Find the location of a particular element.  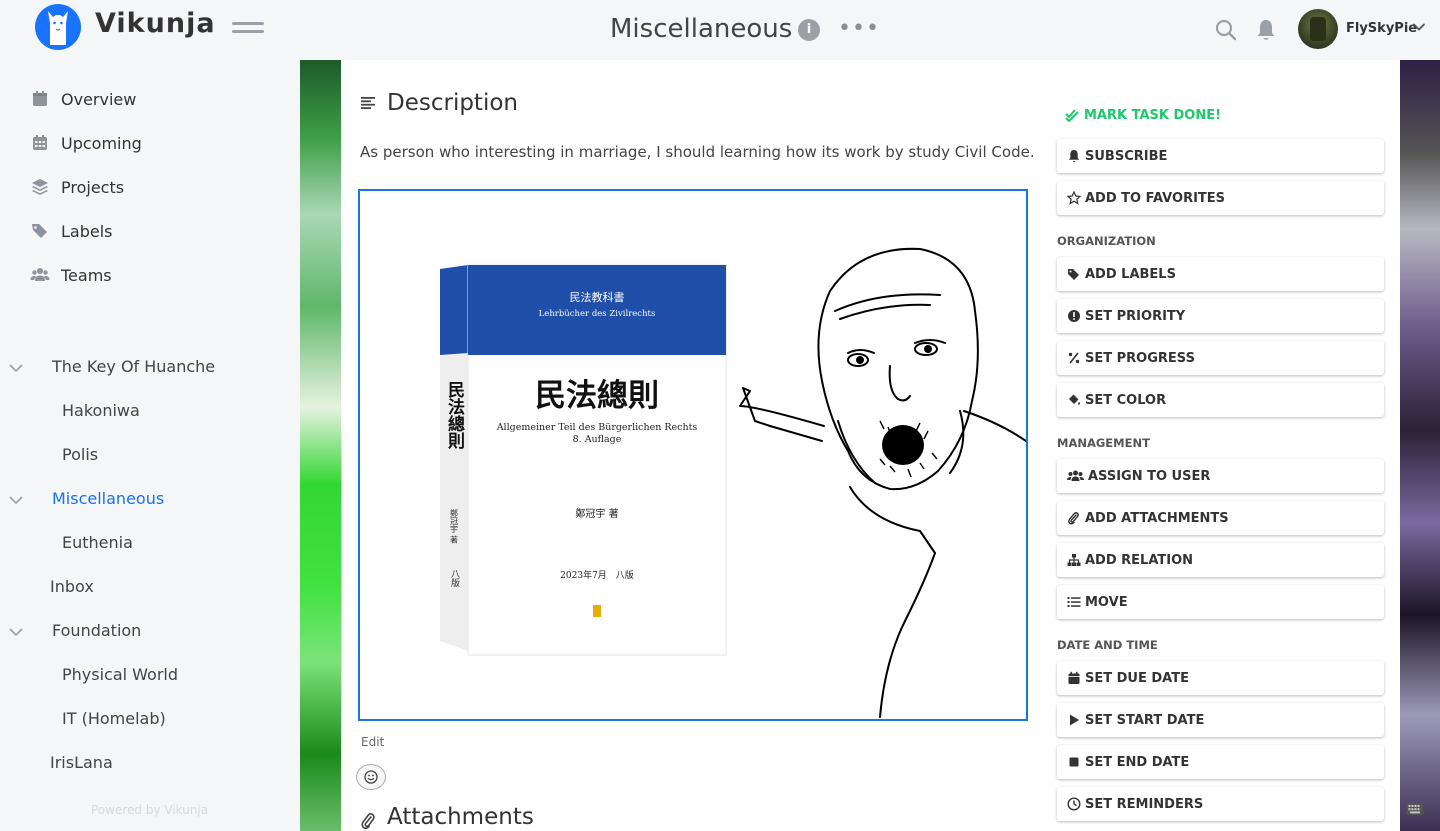

add-to-favorites-button: ADD TO FAVORITES is located at coordinates (1220, 198).